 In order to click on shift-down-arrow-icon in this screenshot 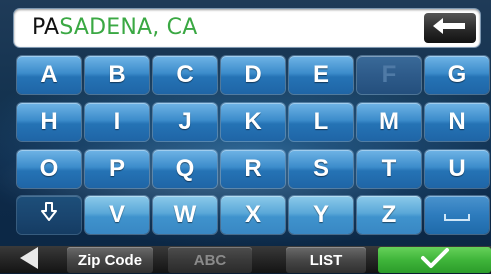, I will do `click(49, 215)`.